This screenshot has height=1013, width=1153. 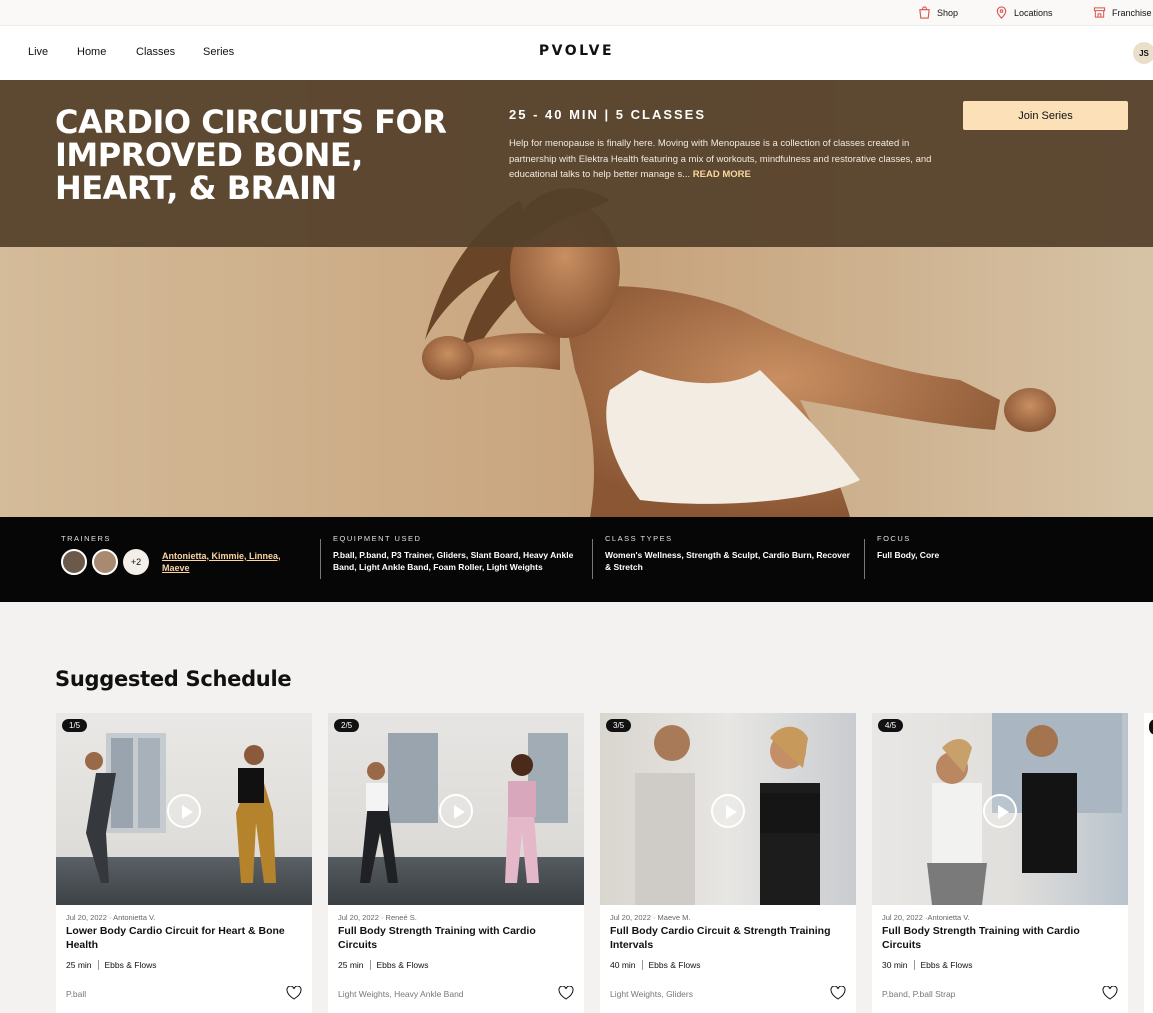 What do you see at coordinates (1045, 115) in the screenshot?
I see `join-series-button: Join Series` at bounding box center [1045, 115].